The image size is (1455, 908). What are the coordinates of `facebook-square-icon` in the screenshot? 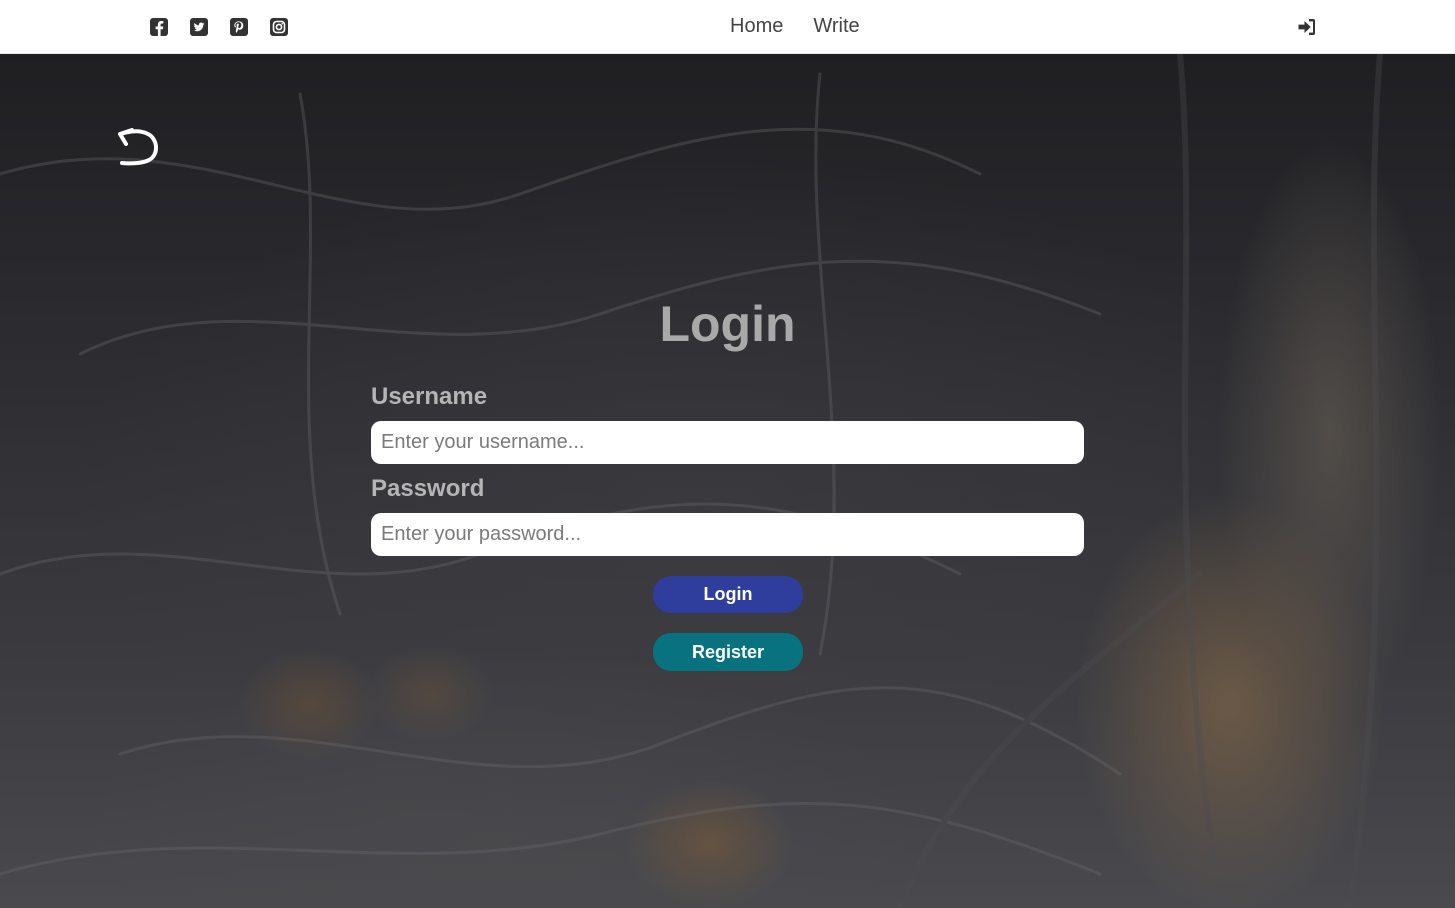 It's located at (159, 27).